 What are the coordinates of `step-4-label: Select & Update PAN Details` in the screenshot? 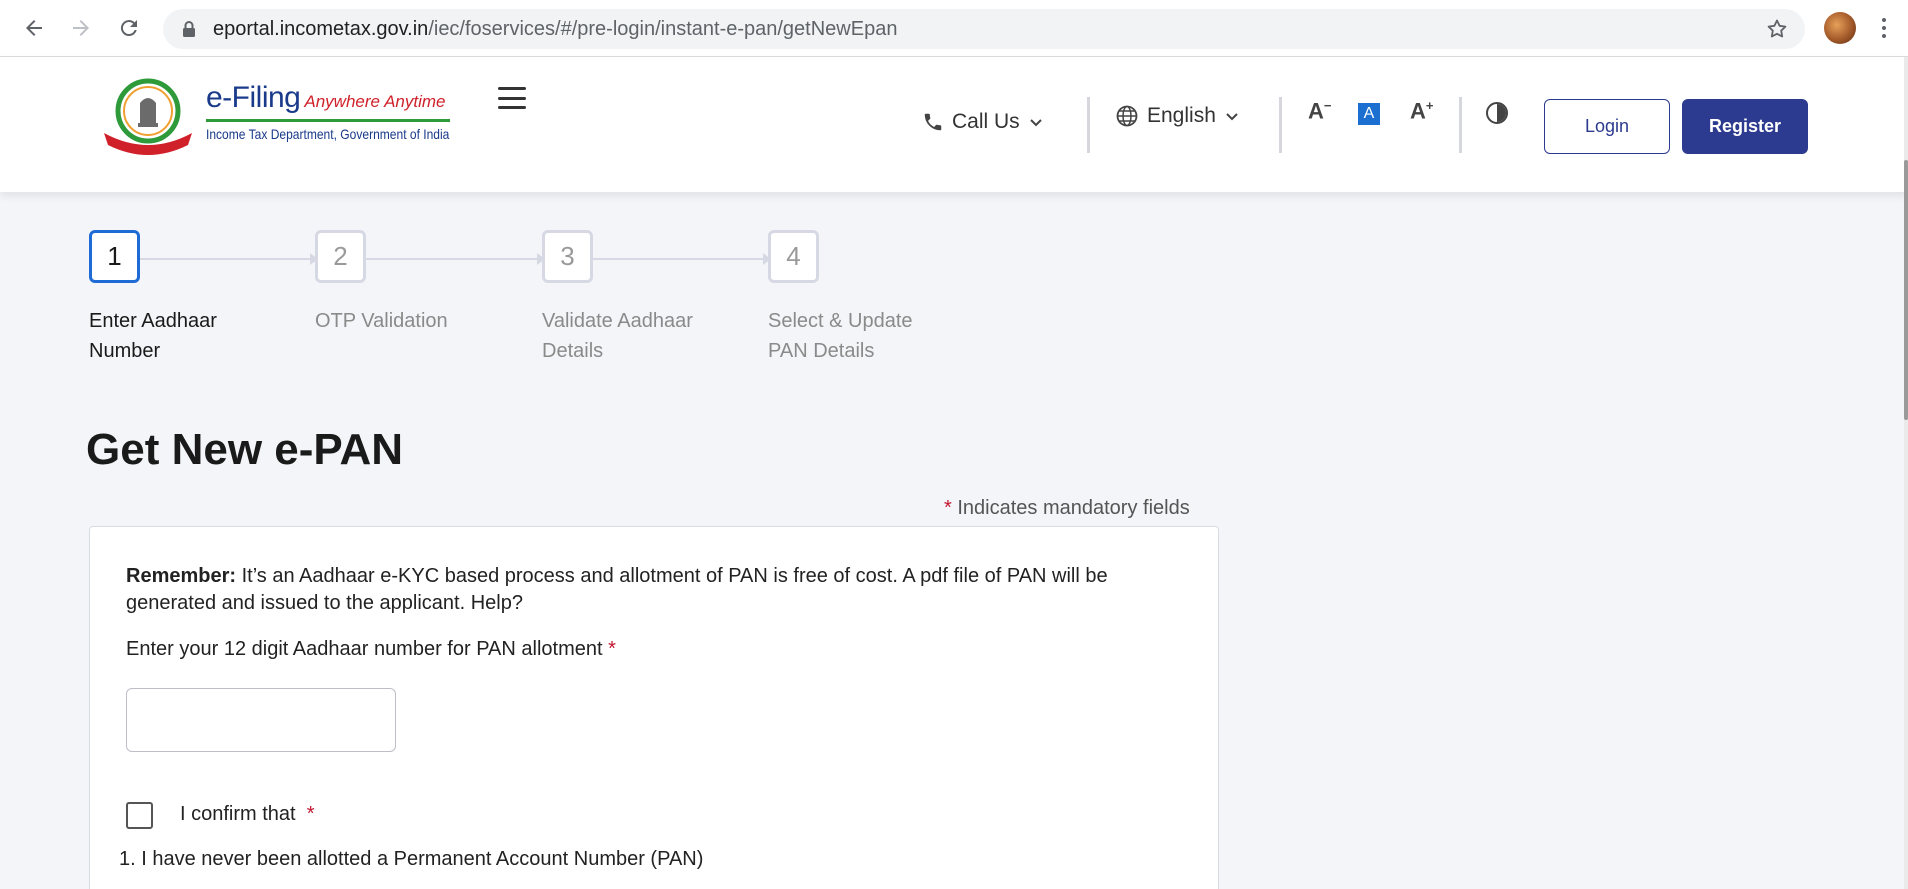 It's located at (840, 336).